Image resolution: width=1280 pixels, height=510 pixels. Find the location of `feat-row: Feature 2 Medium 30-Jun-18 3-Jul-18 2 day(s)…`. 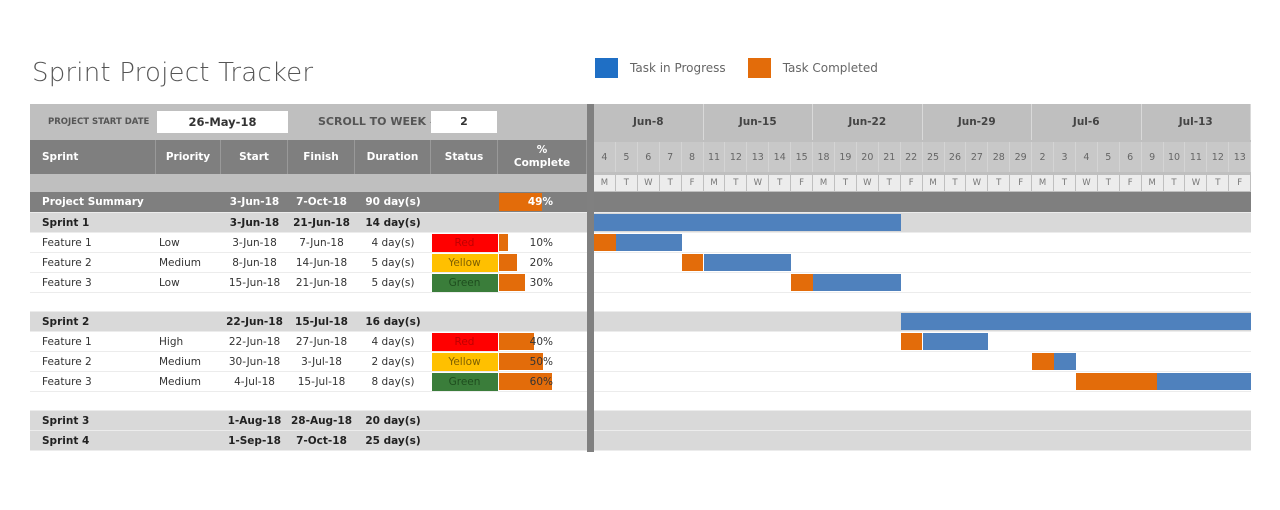

feat-row: Feature 2 Medium 30-Jun-18 3-Jul-18 2 day(s)… is located at coordinates (308, 362).